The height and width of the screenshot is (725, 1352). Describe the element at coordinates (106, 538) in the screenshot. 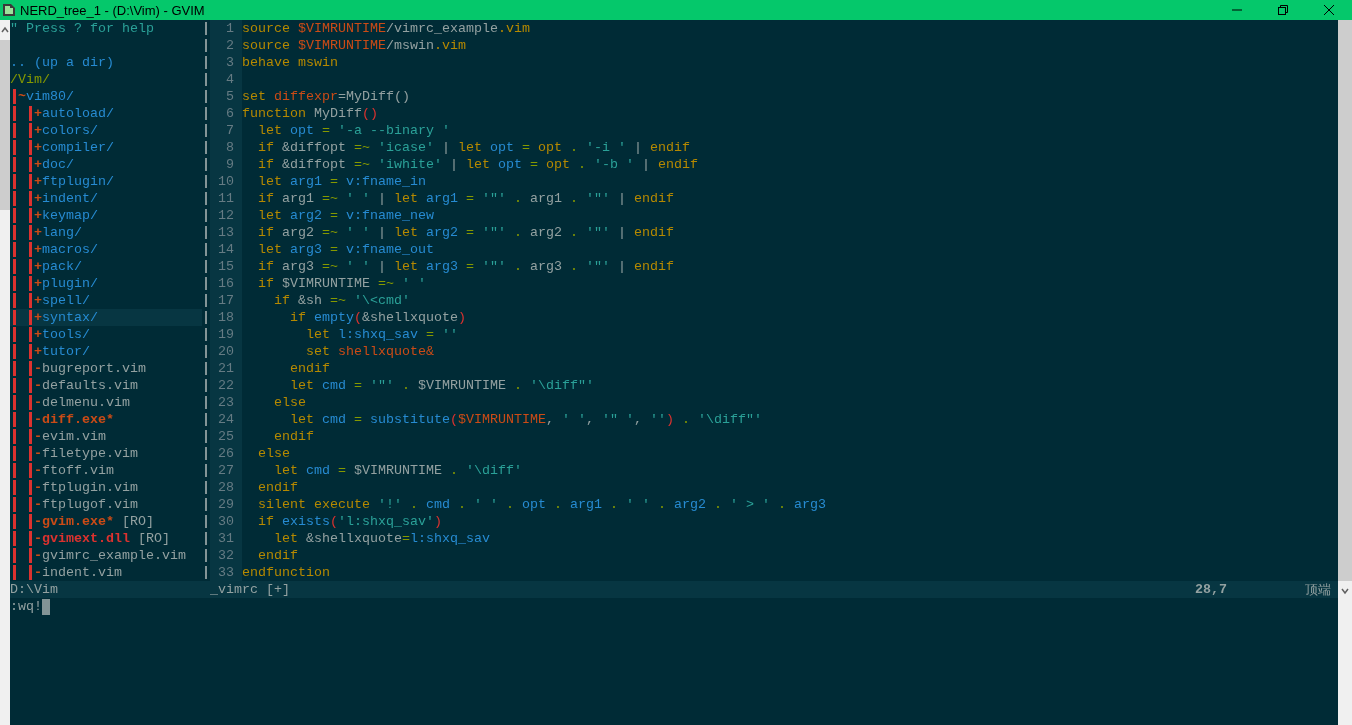

I see `tree-item: -gvimext.dll [RO]` at that location.